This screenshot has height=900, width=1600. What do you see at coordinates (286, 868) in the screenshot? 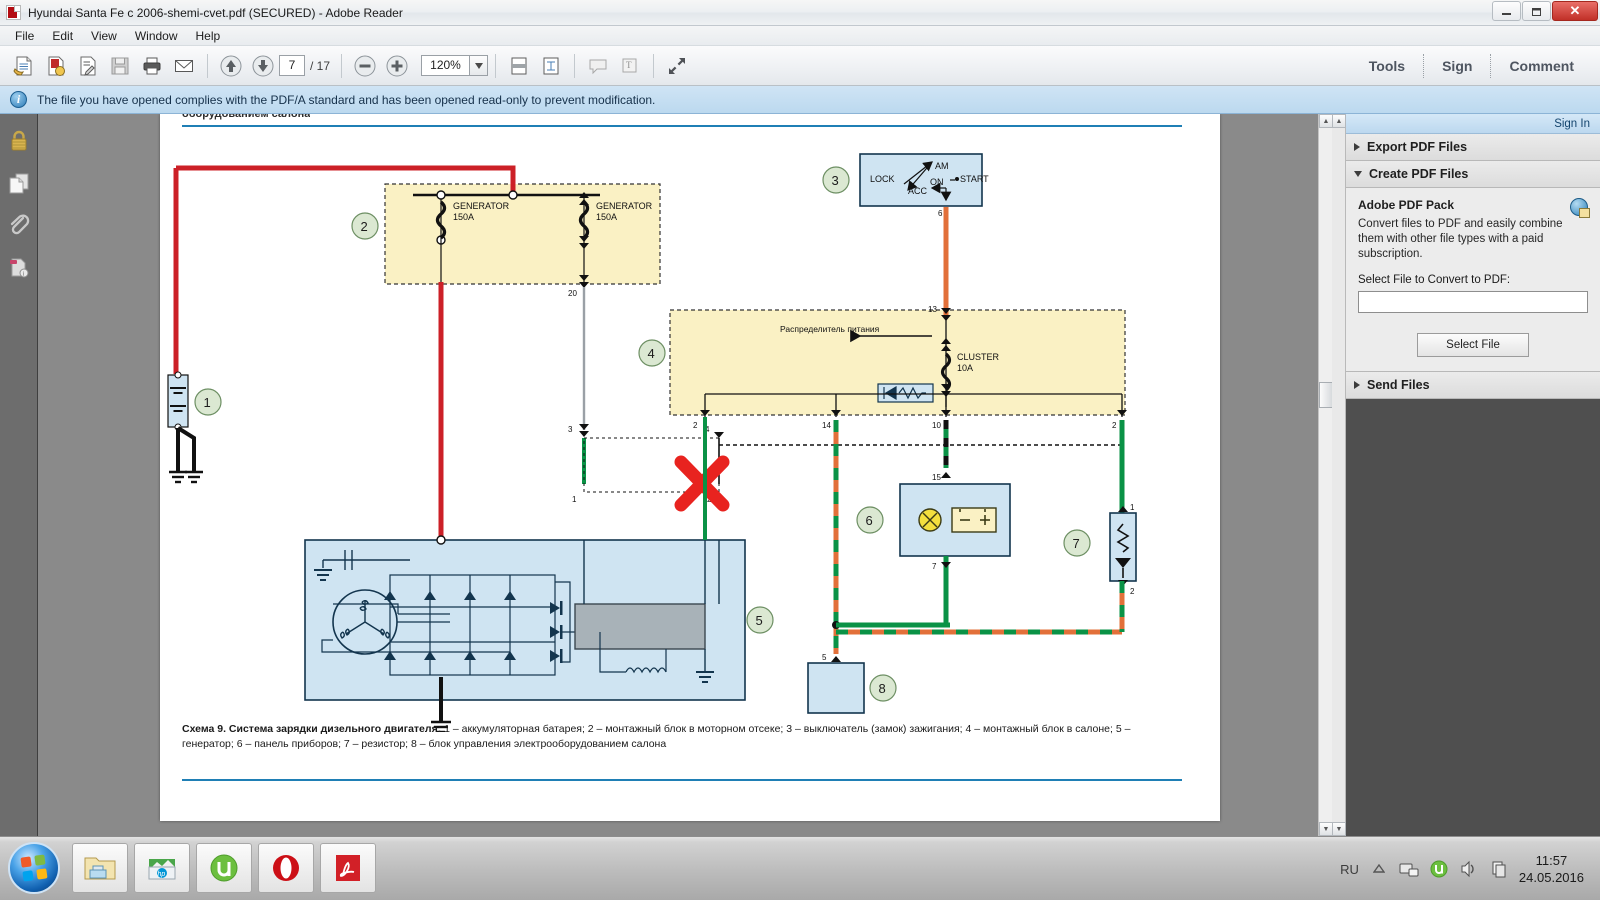
I see `opera-icon` at bounding box center [286, 868].